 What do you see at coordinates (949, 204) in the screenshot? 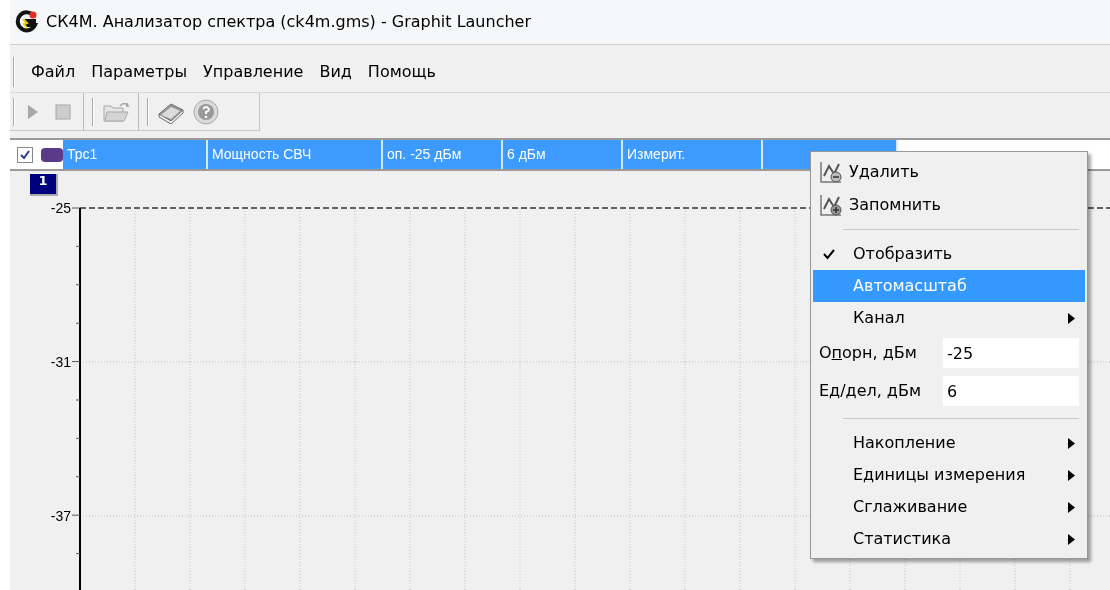
I see `menu-item: Запомнить` at bounding box center [949, 204].